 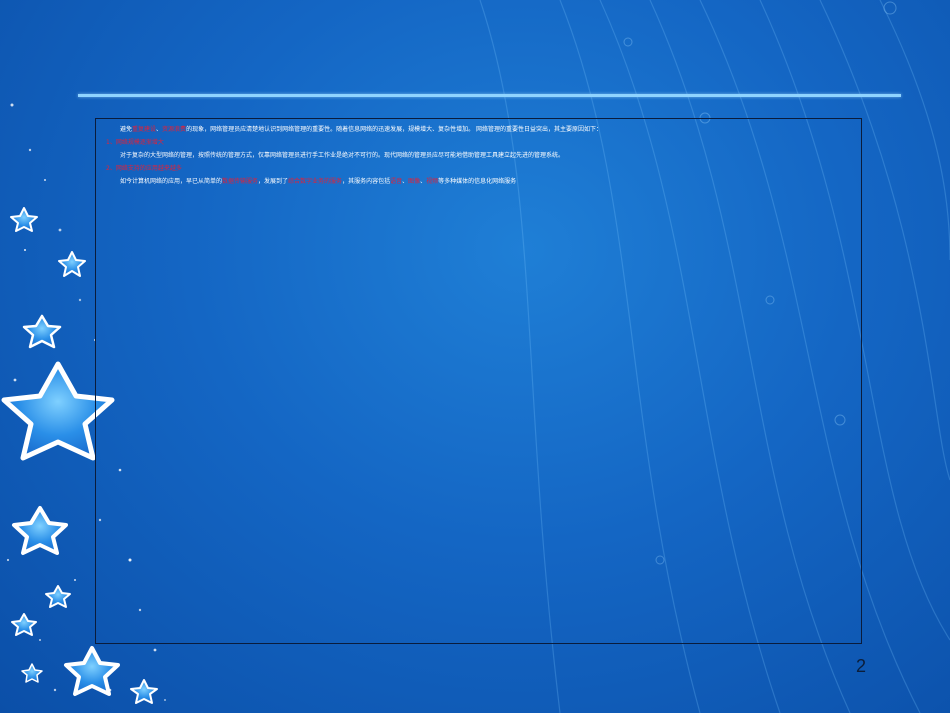 I want to click on highlight-text: 语音, so click(x=396, y=181).